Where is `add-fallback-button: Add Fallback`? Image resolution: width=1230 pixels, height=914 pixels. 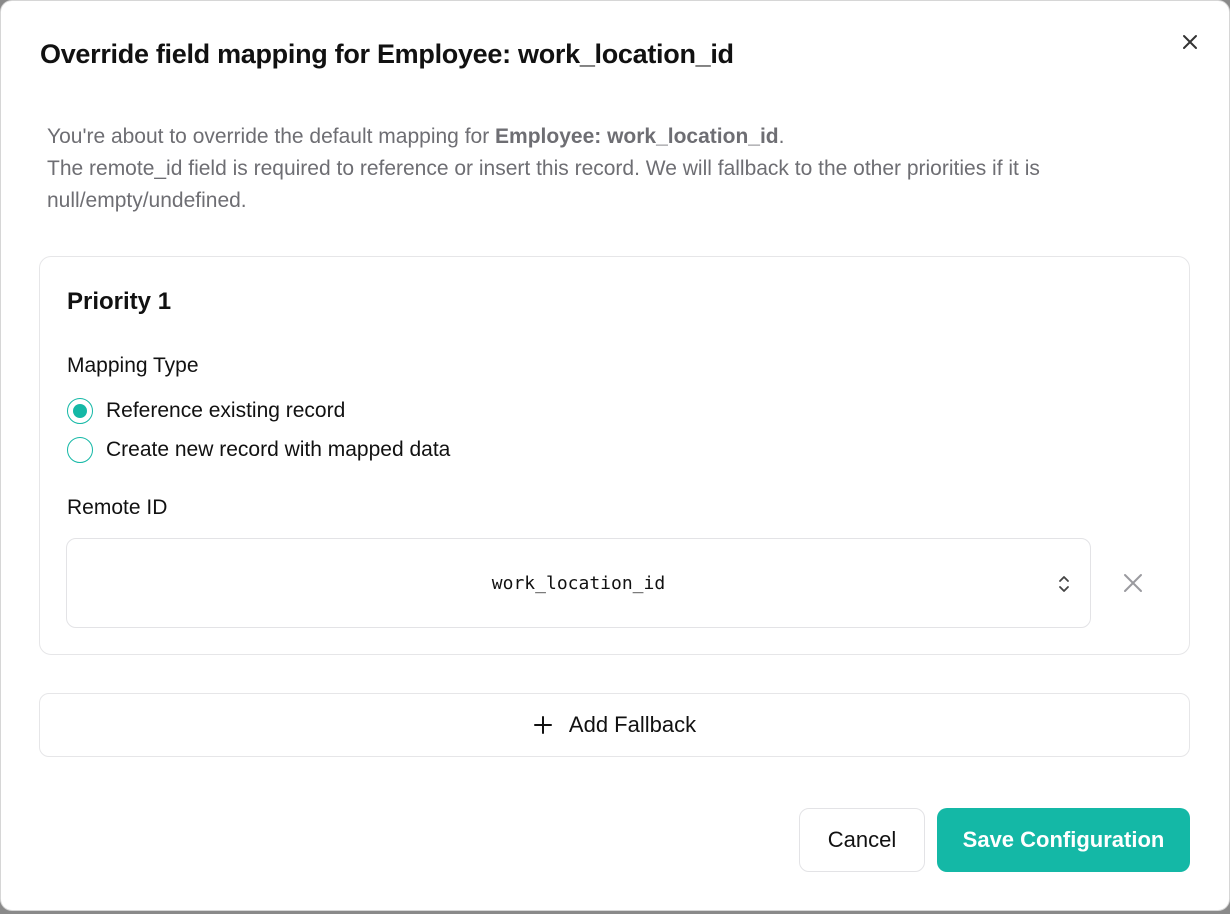
add-fallback-button: Add Fallback is located at coordinates (614, 725).